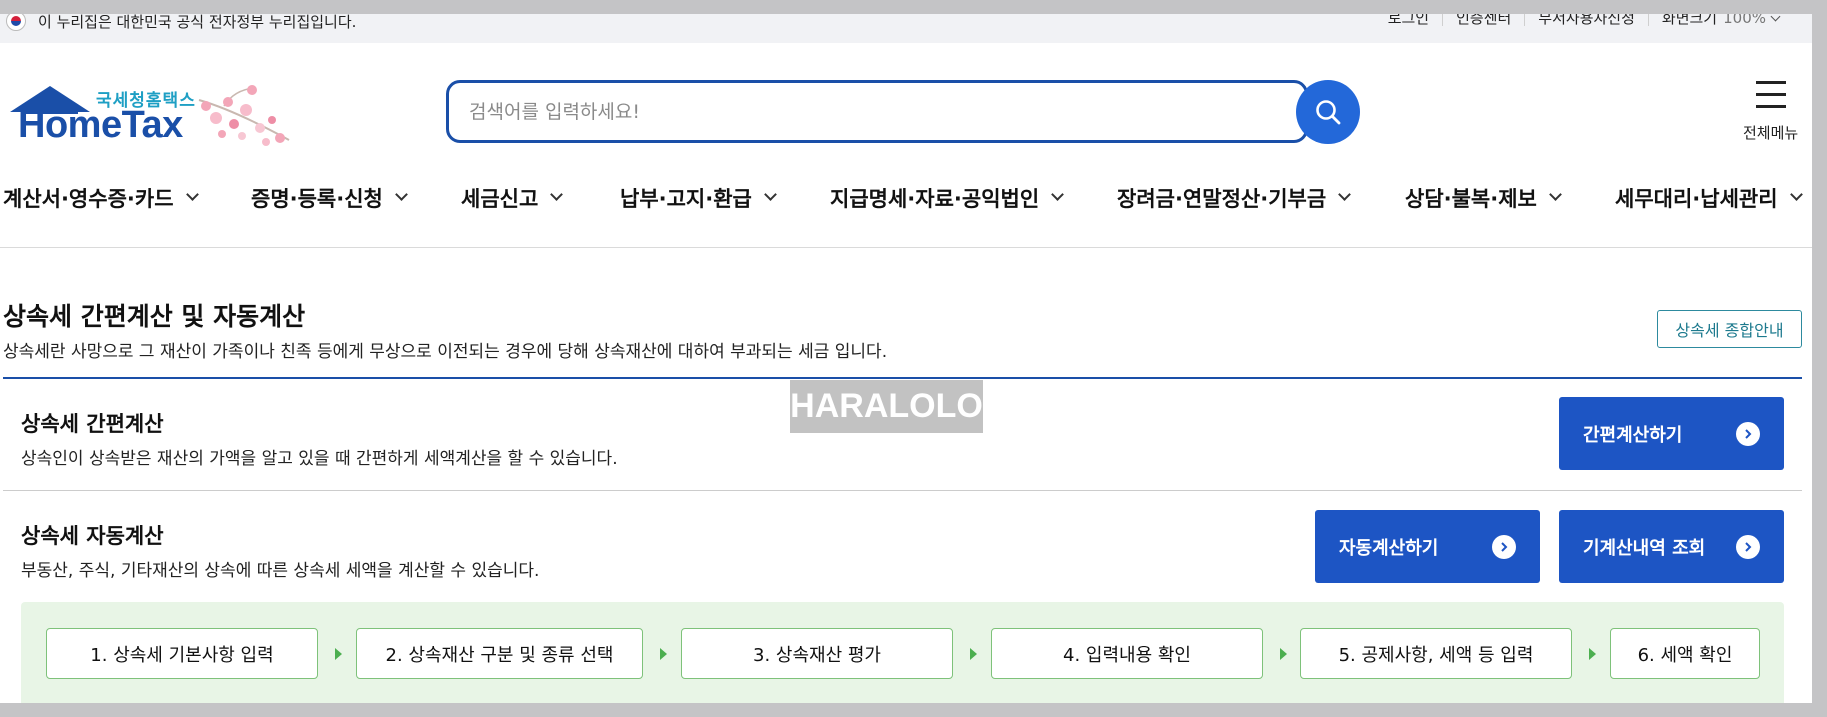 The image size is (1827, 717). I want to click on nav-item-agent: 세무대리·납세관리, so click(1709, 198).